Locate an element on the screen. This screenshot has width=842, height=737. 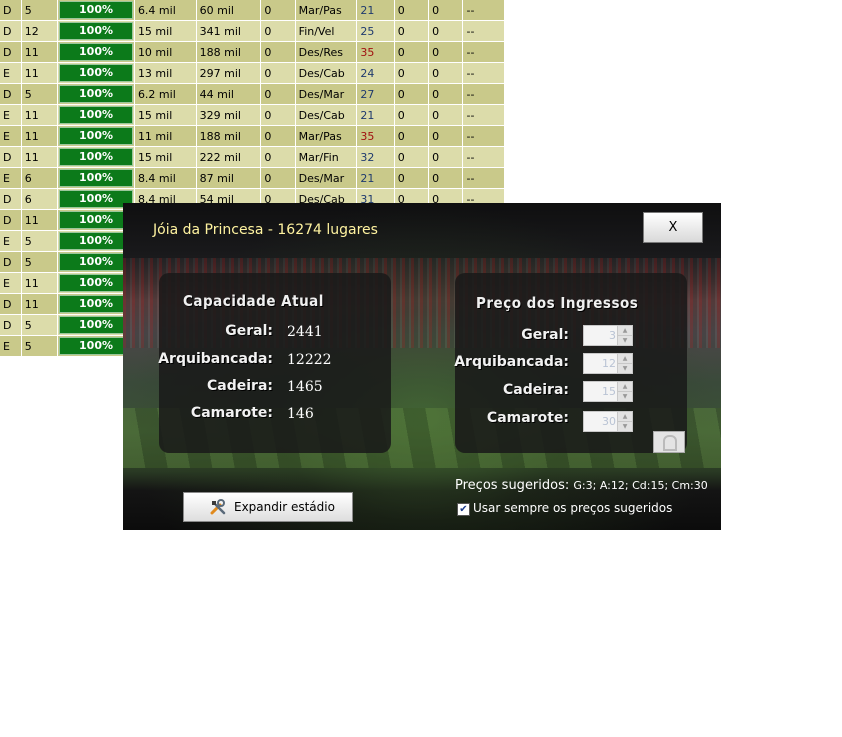
price-value-arquibancada: 12 is located at coordinates (600, 363).